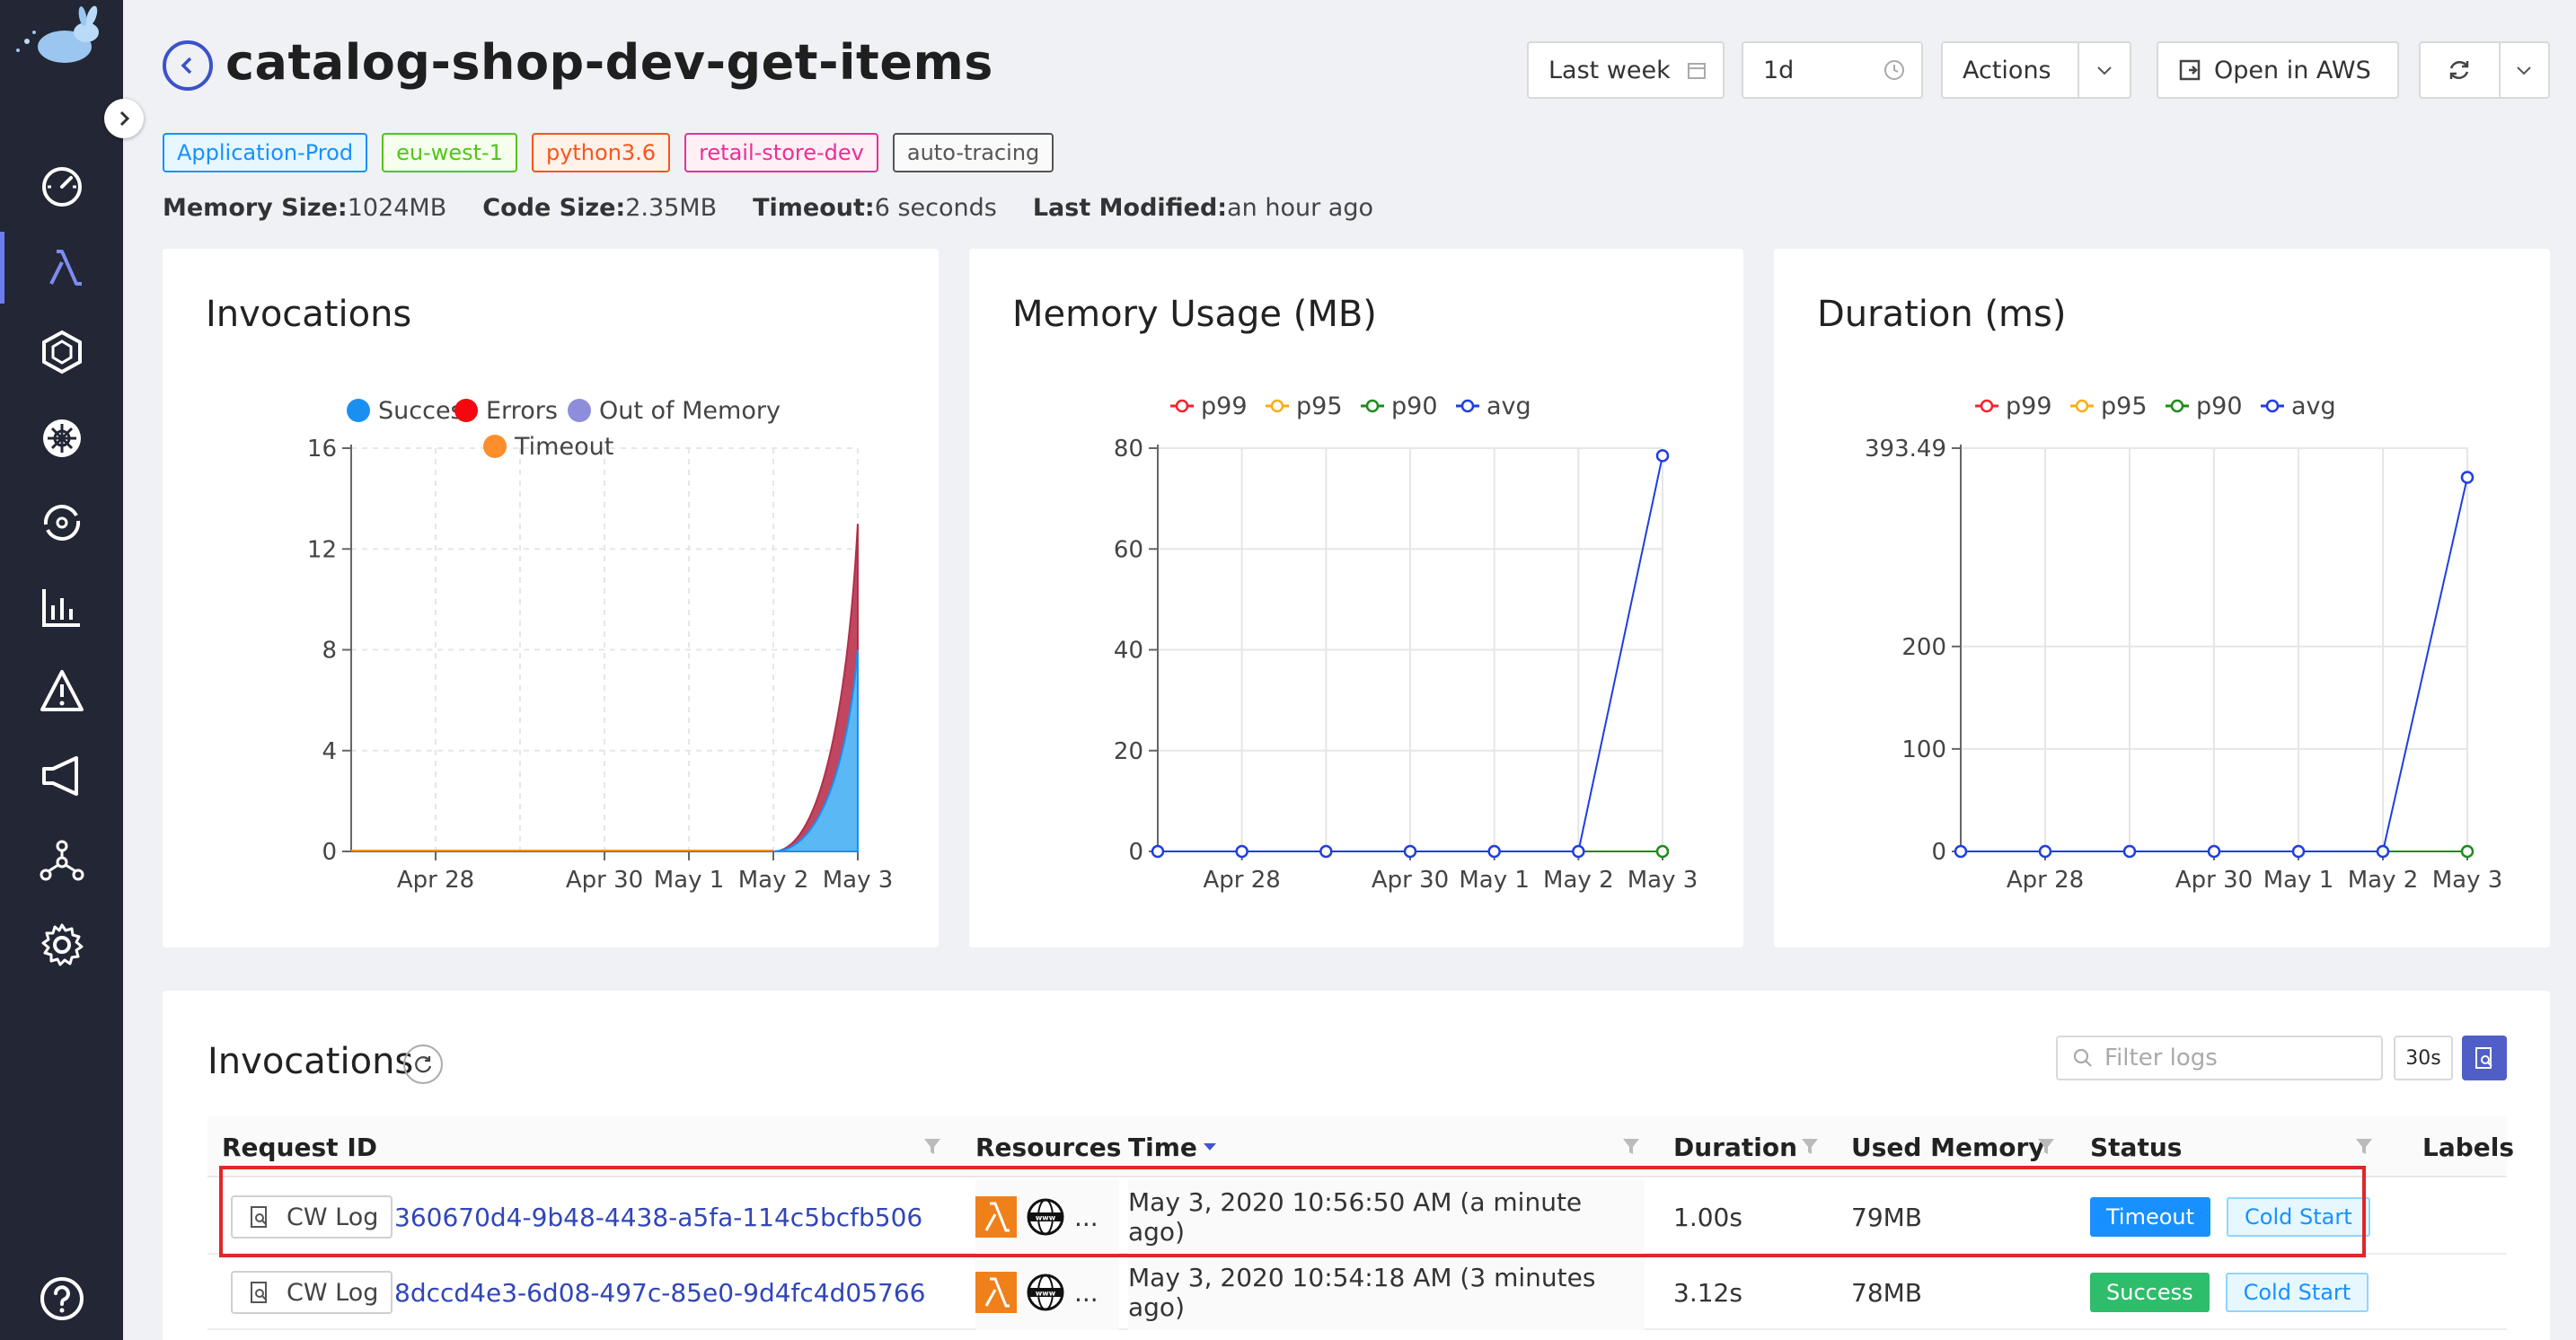  I want to click on interval-picker: 1d, so click(1832, 70).